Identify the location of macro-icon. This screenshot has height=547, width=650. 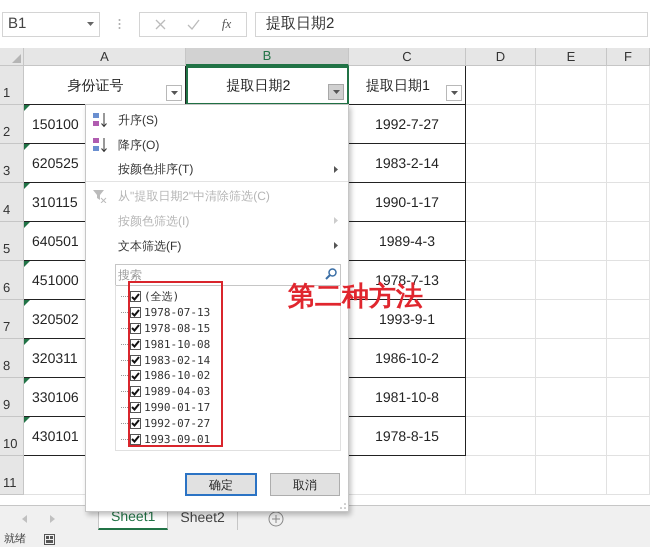
(49, 539).